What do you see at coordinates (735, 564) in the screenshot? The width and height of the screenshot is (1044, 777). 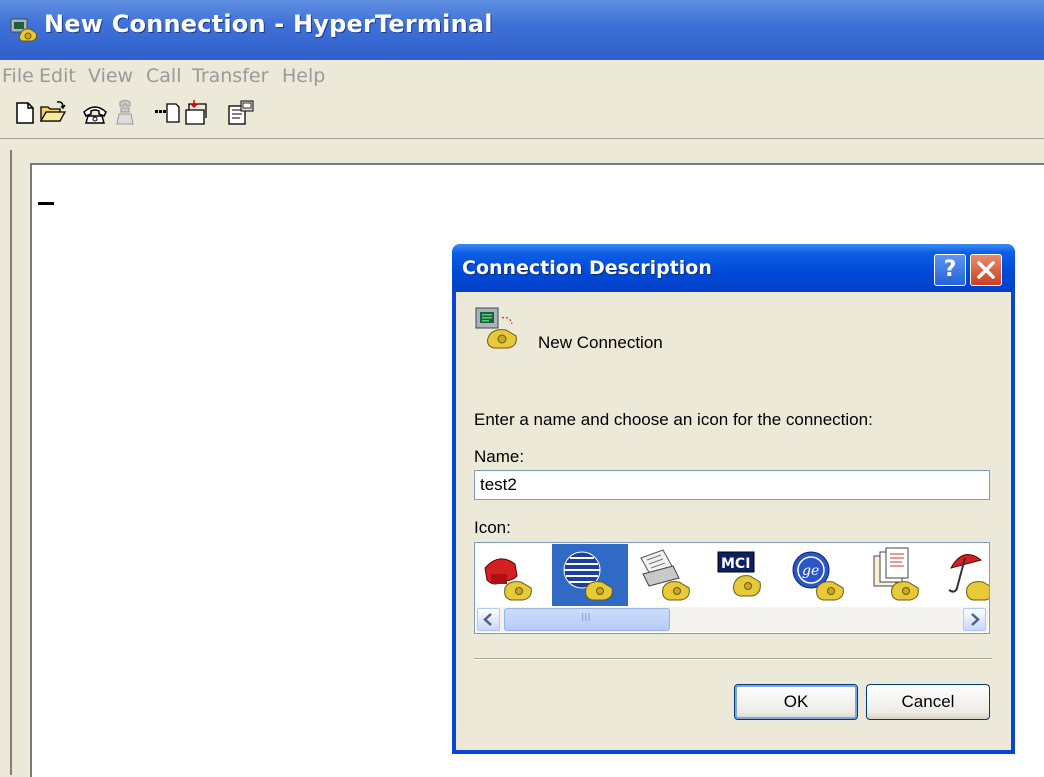 I see `svg-text: MCI` at bounding box center [735, 564].